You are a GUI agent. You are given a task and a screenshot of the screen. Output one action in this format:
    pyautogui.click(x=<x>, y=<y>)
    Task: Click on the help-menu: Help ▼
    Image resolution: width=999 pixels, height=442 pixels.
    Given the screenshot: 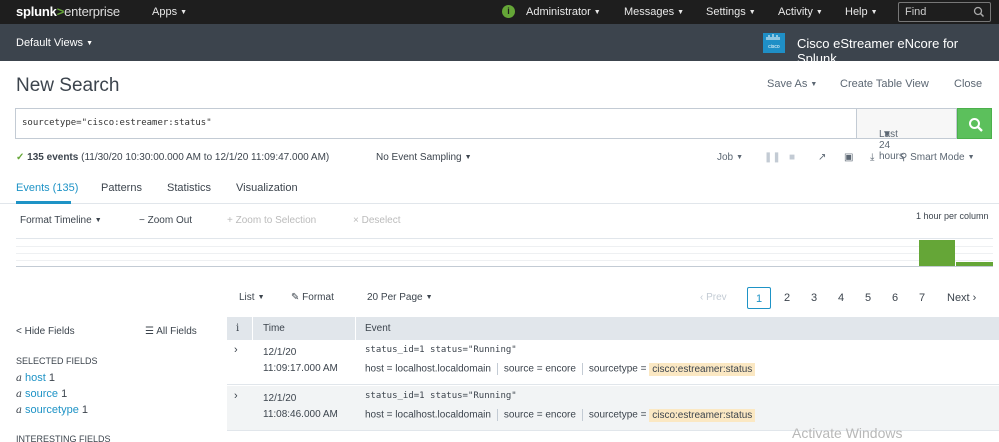 What is the action you would take?
    pyautogui.click(x=861, y=12)
    